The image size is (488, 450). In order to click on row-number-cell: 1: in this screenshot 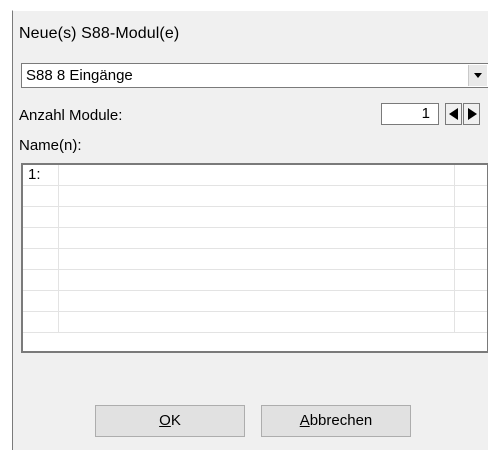, I will do `click(41, 175)`.